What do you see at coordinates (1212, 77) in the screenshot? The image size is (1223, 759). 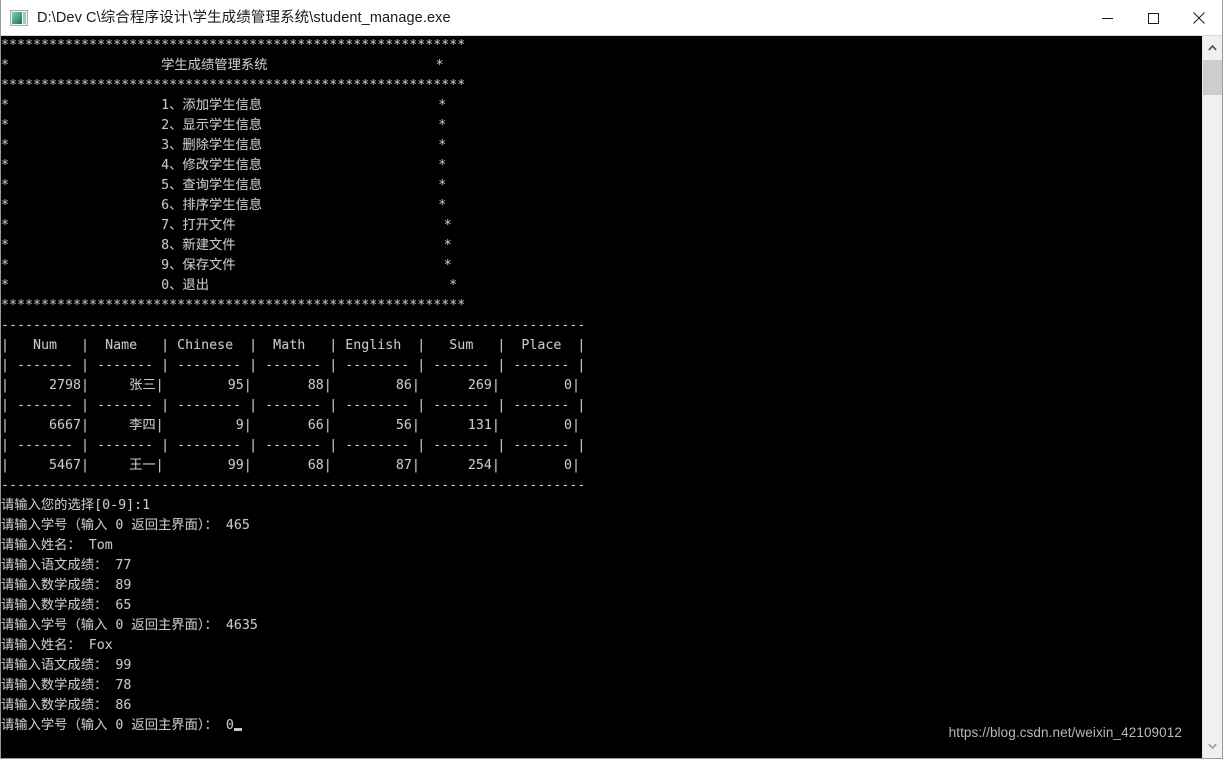 I see `scrollbar-thumb` at bounding box center [1212, 77].